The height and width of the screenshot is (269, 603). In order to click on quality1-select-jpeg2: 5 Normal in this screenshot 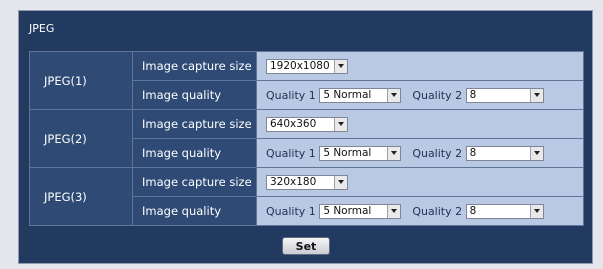, I will do `click(360, 153)`.